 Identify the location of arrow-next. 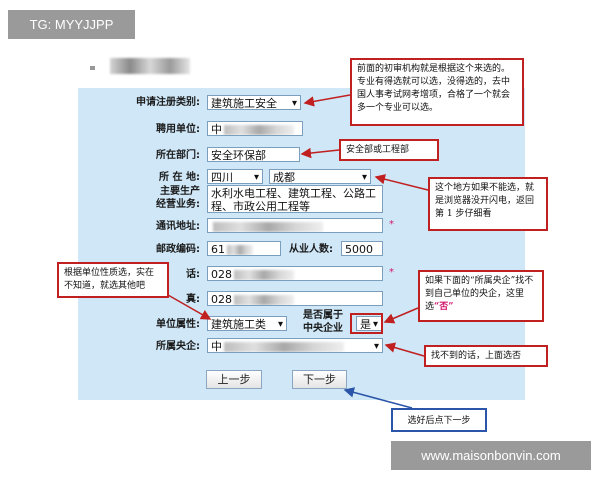
(378, 398).